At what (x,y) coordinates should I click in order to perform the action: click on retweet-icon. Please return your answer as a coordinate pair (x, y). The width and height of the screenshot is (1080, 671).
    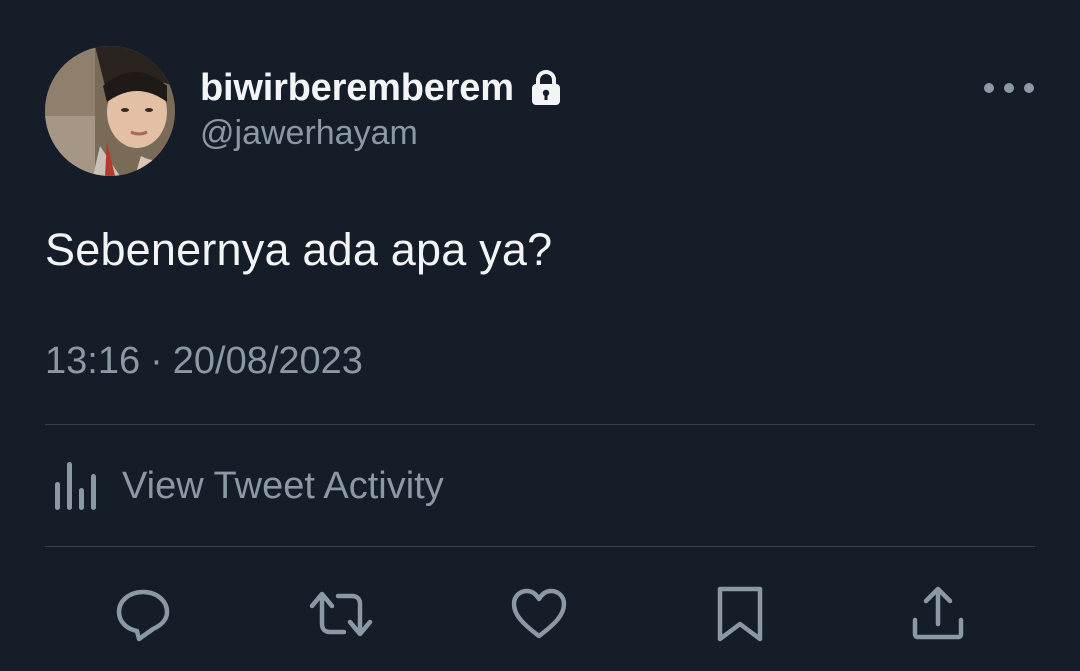
    Looking at the image, I should click on (341, 614).